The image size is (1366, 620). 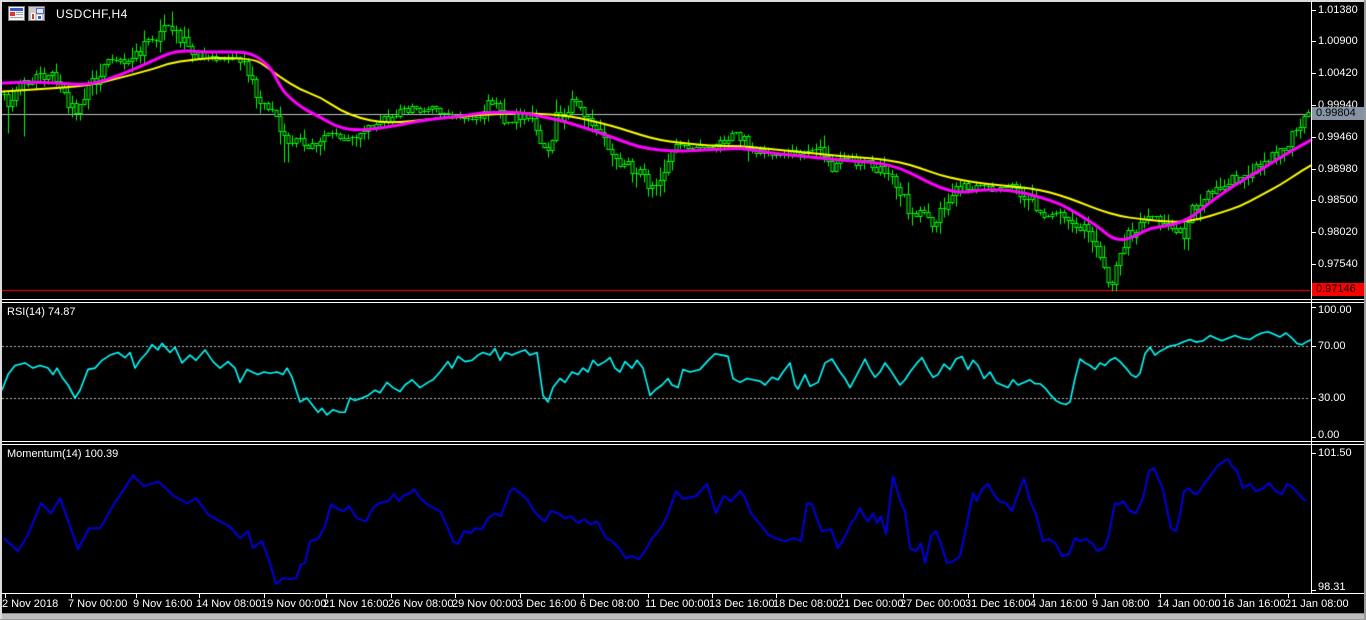 What do you see at coordinates (677, 604) in the screenshot?
I see `time-axis-label: 11 Dec 00:00` at bounding box center [677, 604].